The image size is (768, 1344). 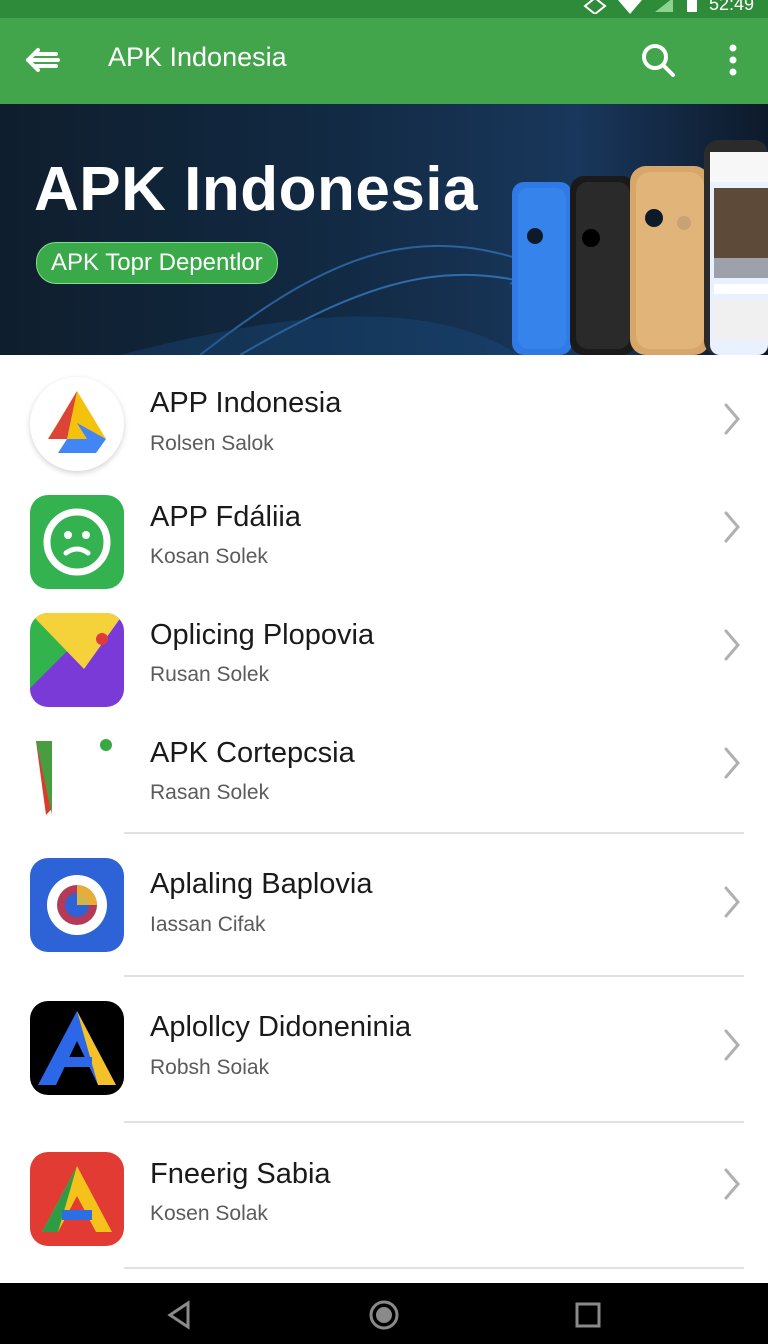 I want to click on app-title: Aplaling Baplovia, so click(x=261, y=884).